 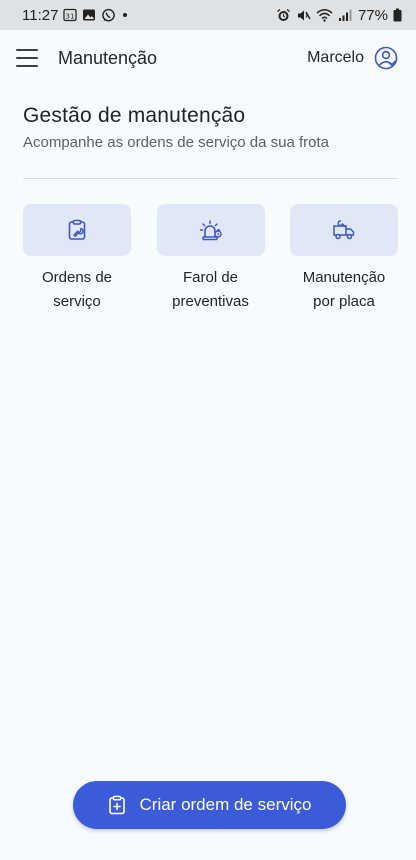 I want to click on alarm-icon, so click(x=283, y=15).